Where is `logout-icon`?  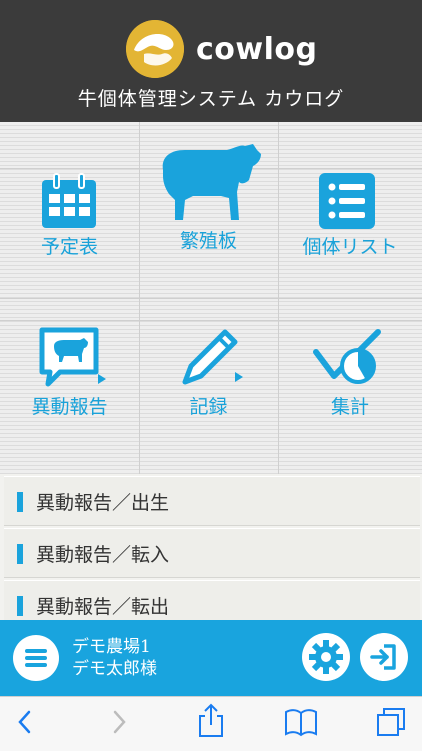
logout-icon is located at coordinates (383, 657).